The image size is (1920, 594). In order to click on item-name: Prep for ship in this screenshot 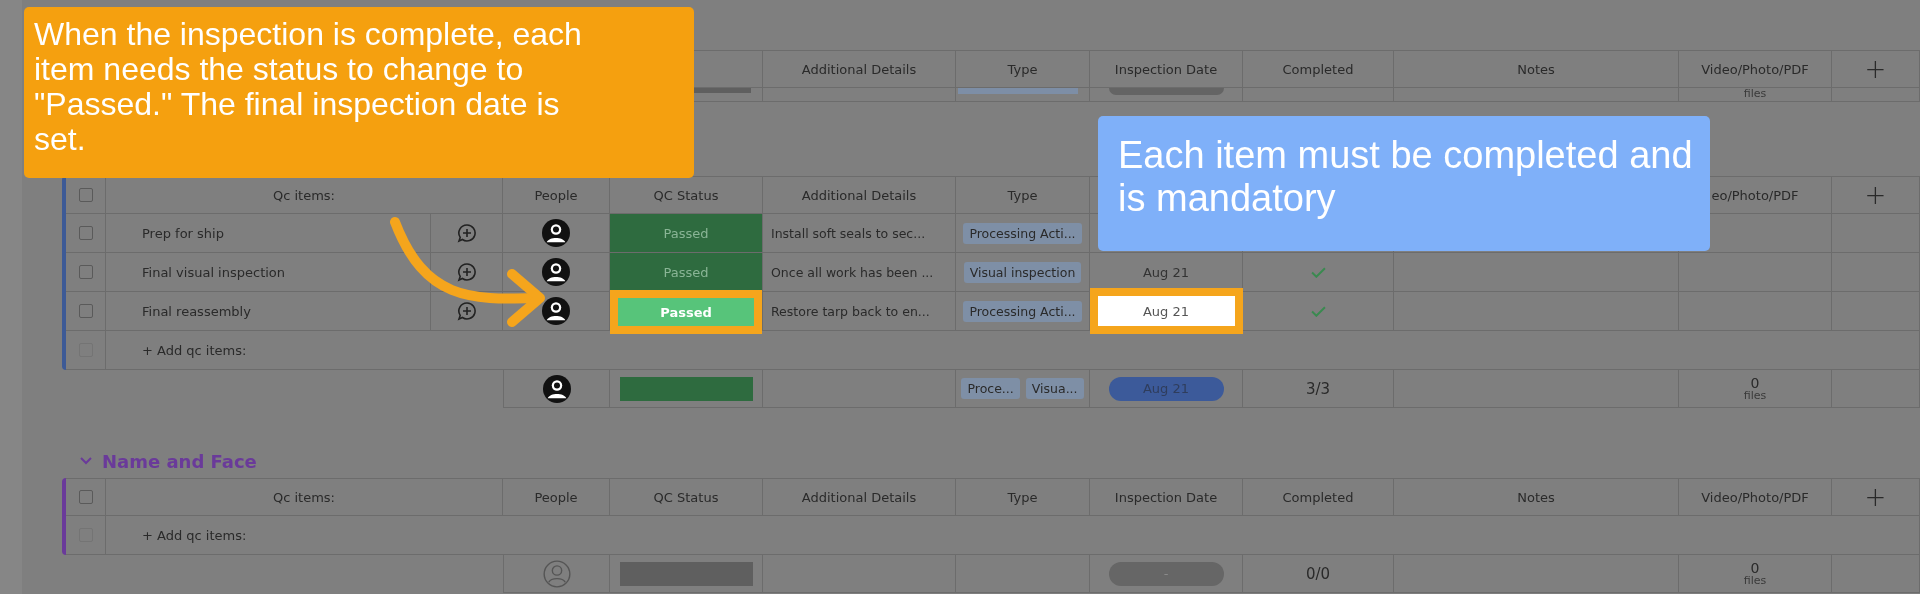, I will do `click(183, 233)`.